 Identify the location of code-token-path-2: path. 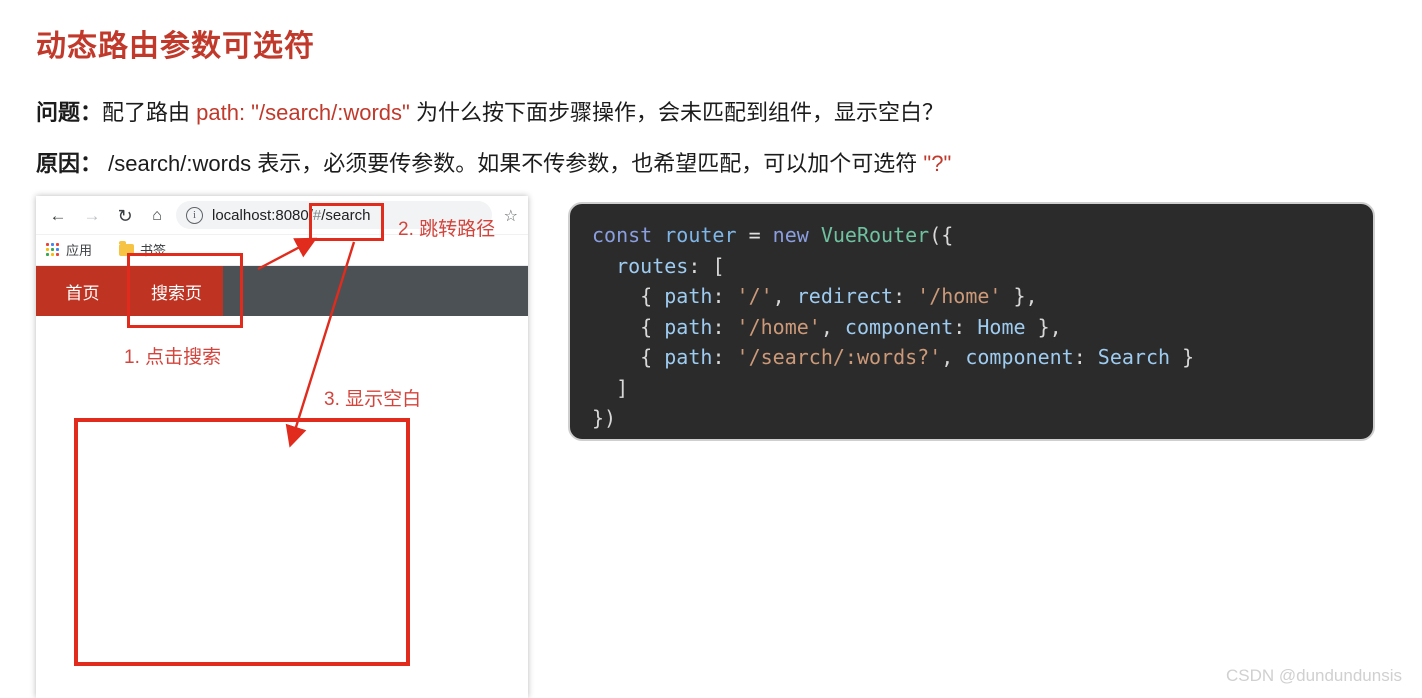
(688, 326).